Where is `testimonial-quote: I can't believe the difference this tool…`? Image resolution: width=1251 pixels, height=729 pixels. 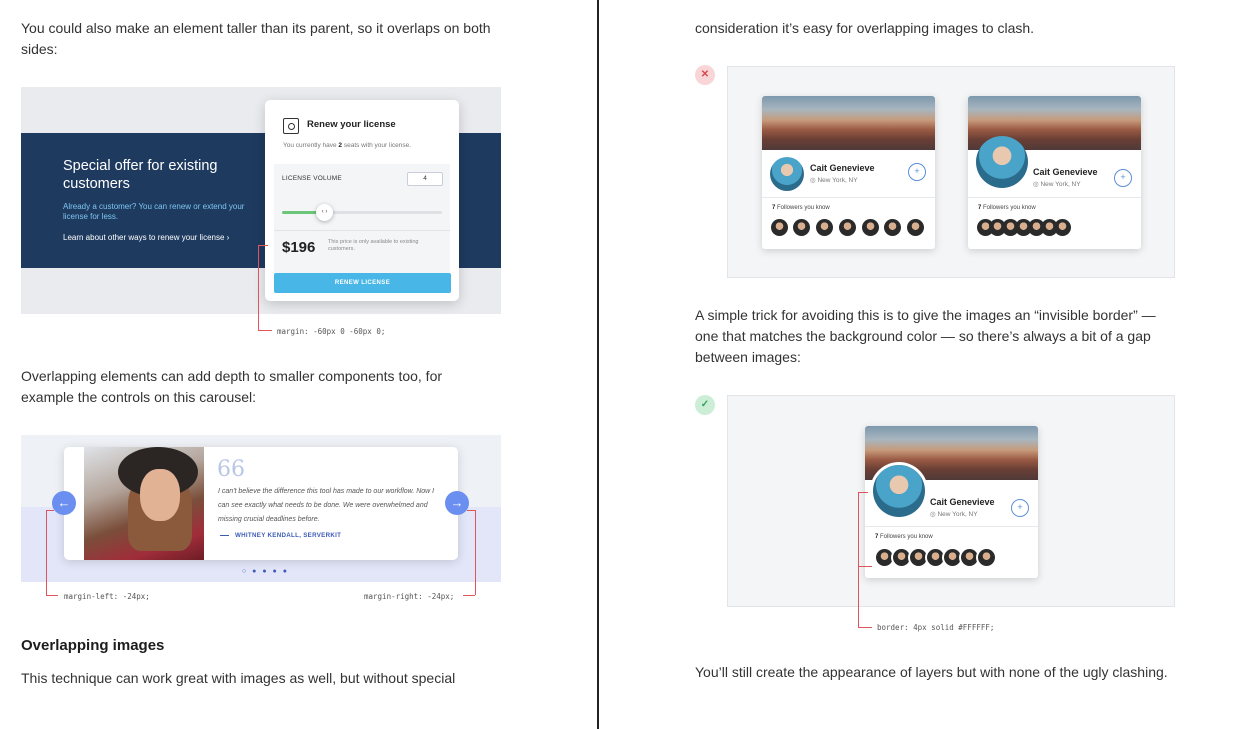 testimonial-quote: I can't believe the difference this tool… is located at coordinates (326, 505).